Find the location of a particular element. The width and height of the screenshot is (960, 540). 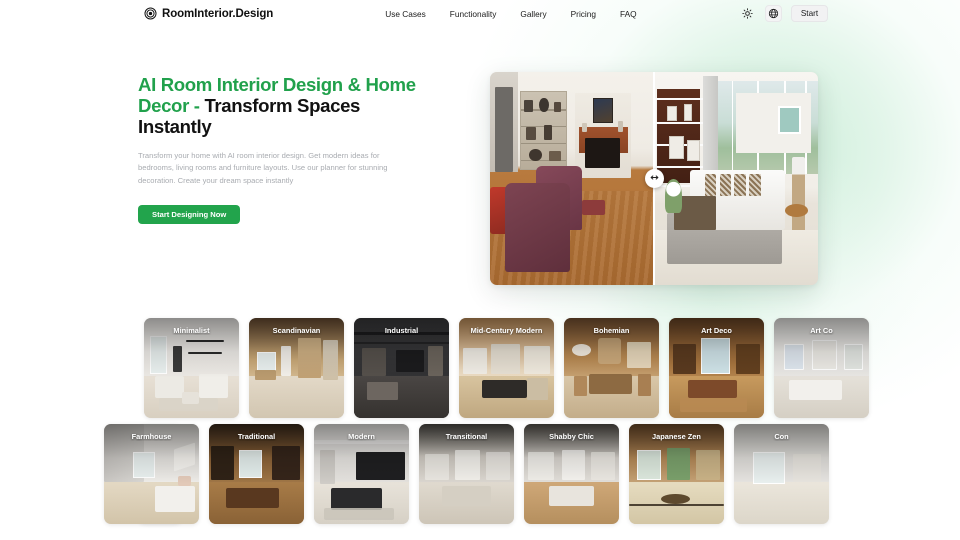

style-card-traditional: Traditional is located at coordinates (256, 474).